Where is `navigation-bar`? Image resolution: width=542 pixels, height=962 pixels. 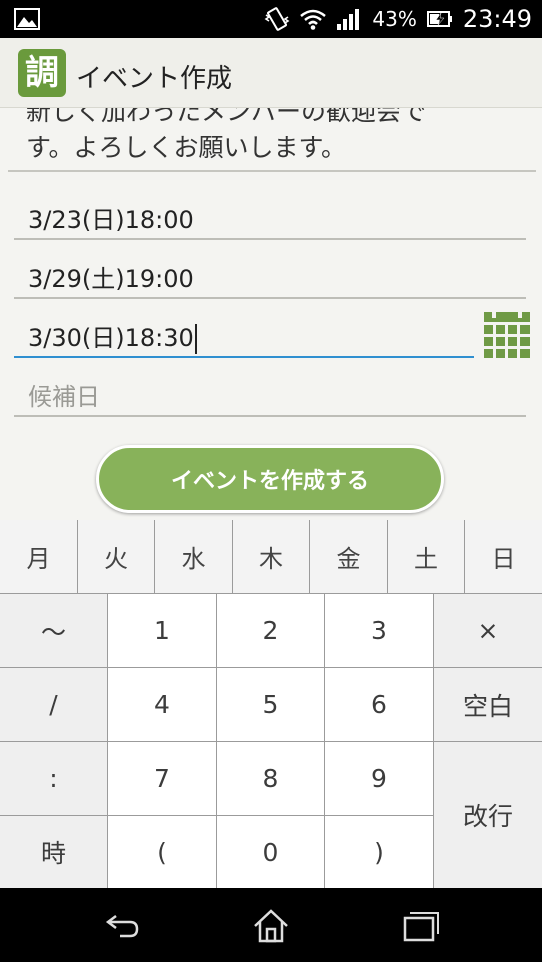
navigation-bar is located at coordinates (271, 925).